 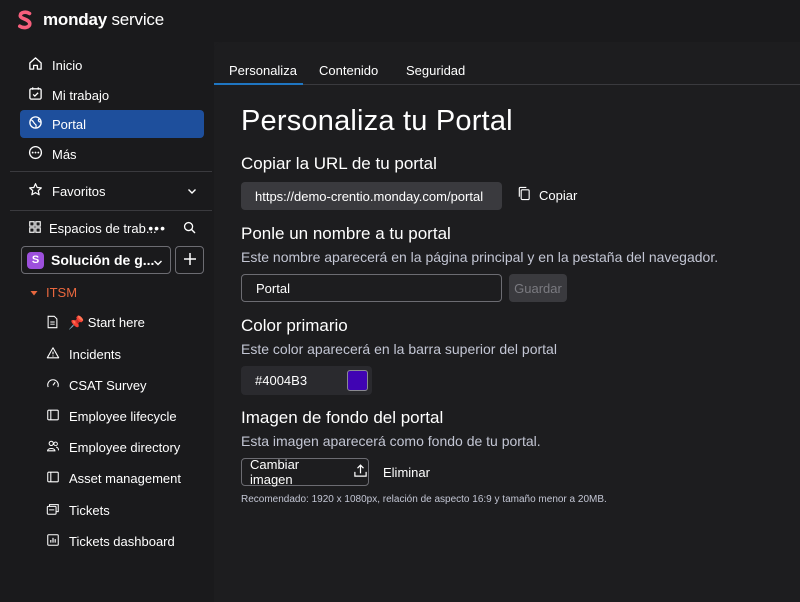 What do you see at coordinates (281, 380) in the screenshot?
I see `color-hex-value: #4004B3` at bounding box center [281, 380].